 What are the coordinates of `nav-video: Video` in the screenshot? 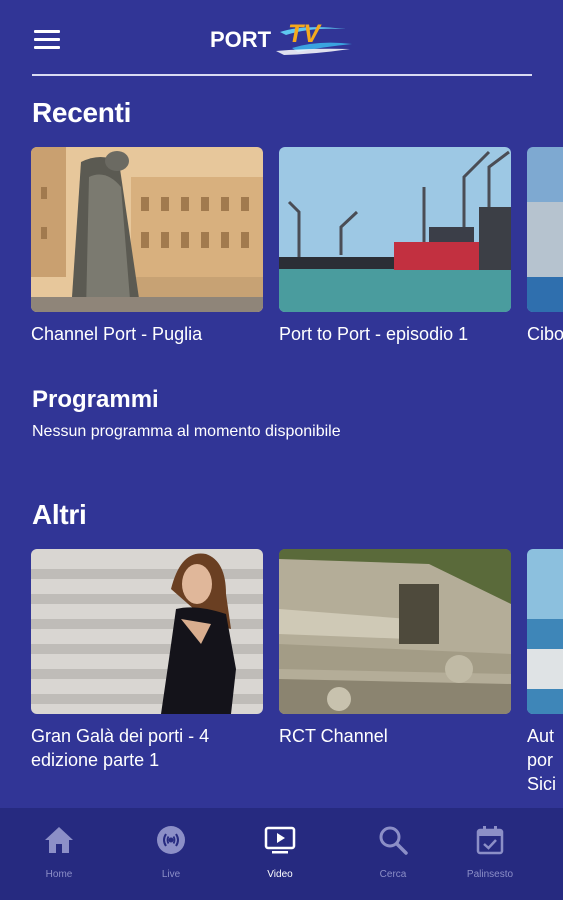 It's located at (280, 854).